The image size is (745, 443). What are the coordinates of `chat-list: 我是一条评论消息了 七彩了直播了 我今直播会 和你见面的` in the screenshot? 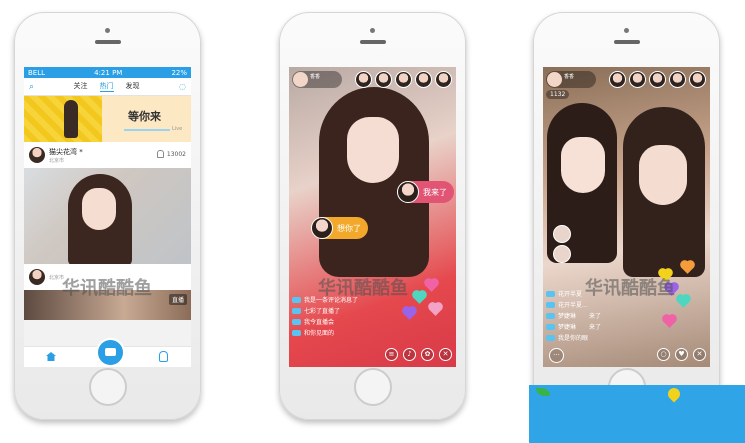 It's located at (325, 316).